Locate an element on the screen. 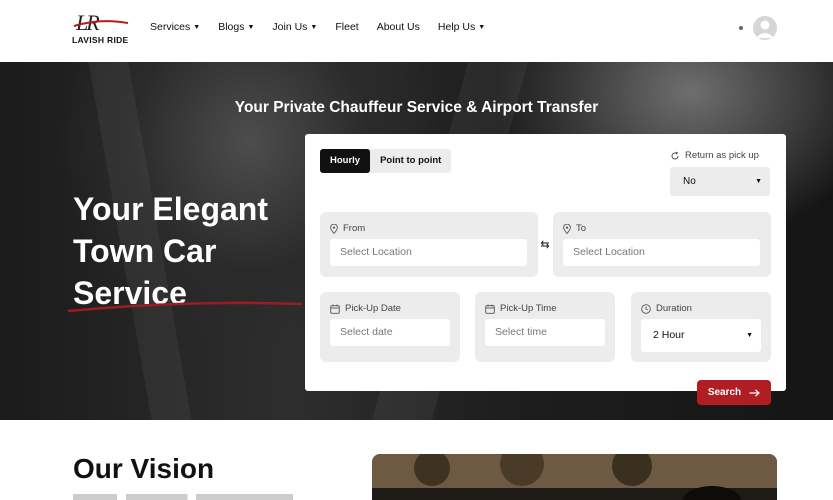  from-field-group: From Select Location is located at coordinates (429, 244).